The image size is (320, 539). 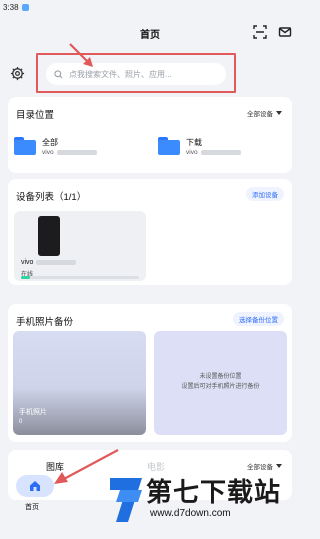 What do you see at coordinates (33, 412) in the screenshot?
I see `phone-photos-title: 手机照片` at bounding box center [33, 412].